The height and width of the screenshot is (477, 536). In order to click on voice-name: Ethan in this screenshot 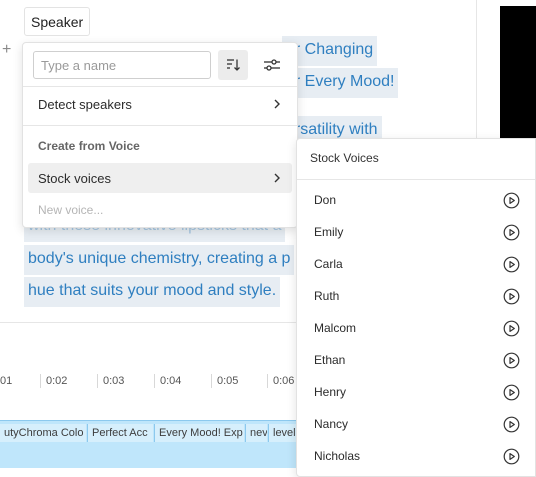, I will do `click(330, 360)`.